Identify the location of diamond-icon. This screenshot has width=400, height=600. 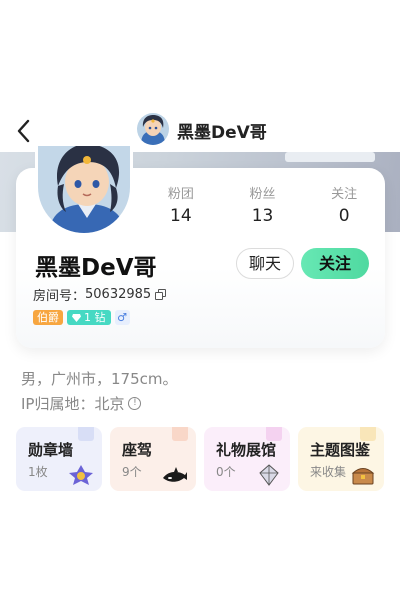
(76, 317).